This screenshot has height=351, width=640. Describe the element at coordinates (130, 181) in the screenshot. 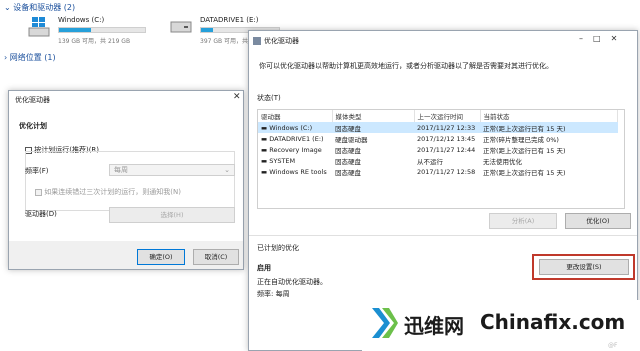

I see `schedule-group-box` at that location.